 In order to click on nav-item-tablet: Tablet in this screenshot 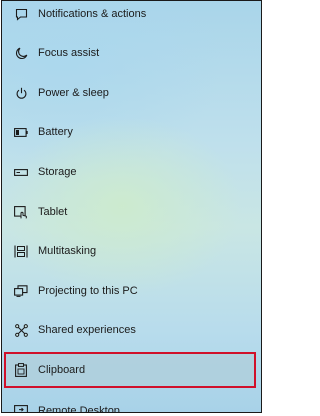, I will do `click(130, 212)`.